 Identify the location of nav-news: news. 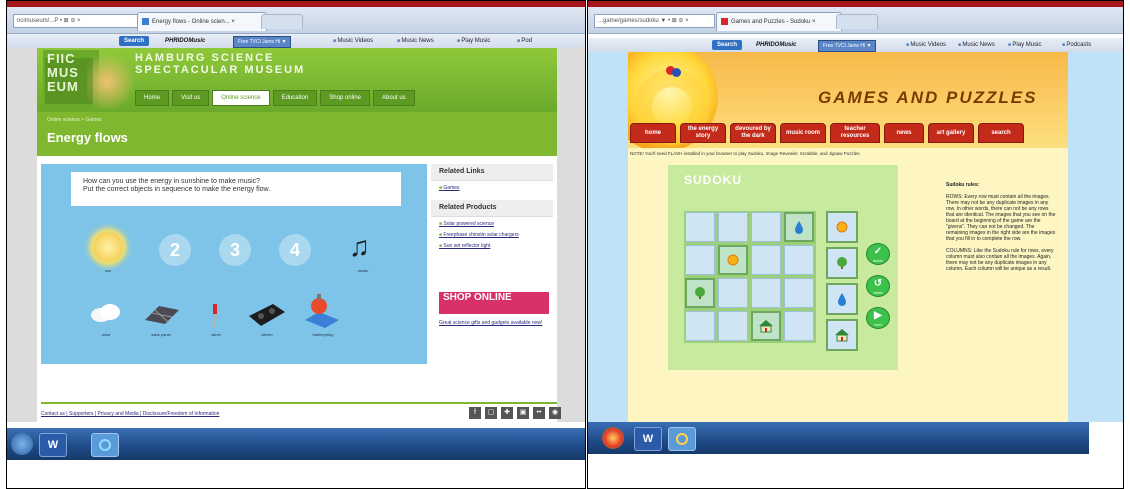
(904, 133).